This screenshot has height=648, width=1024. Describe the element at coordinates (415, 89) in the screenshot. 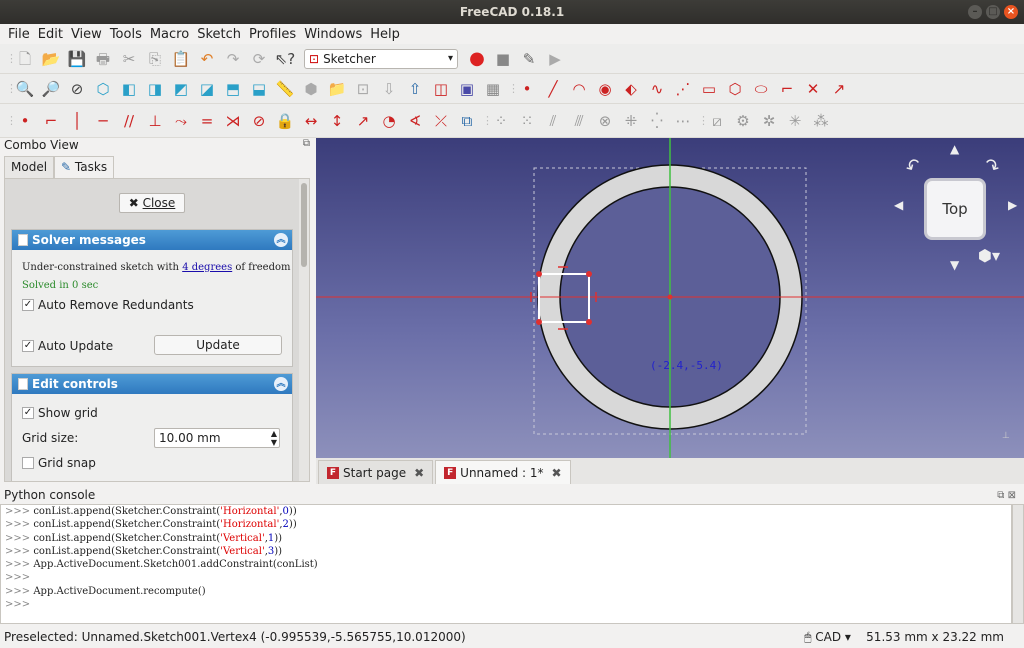

I see `leave-sketch-icon: ⇧` at that location.